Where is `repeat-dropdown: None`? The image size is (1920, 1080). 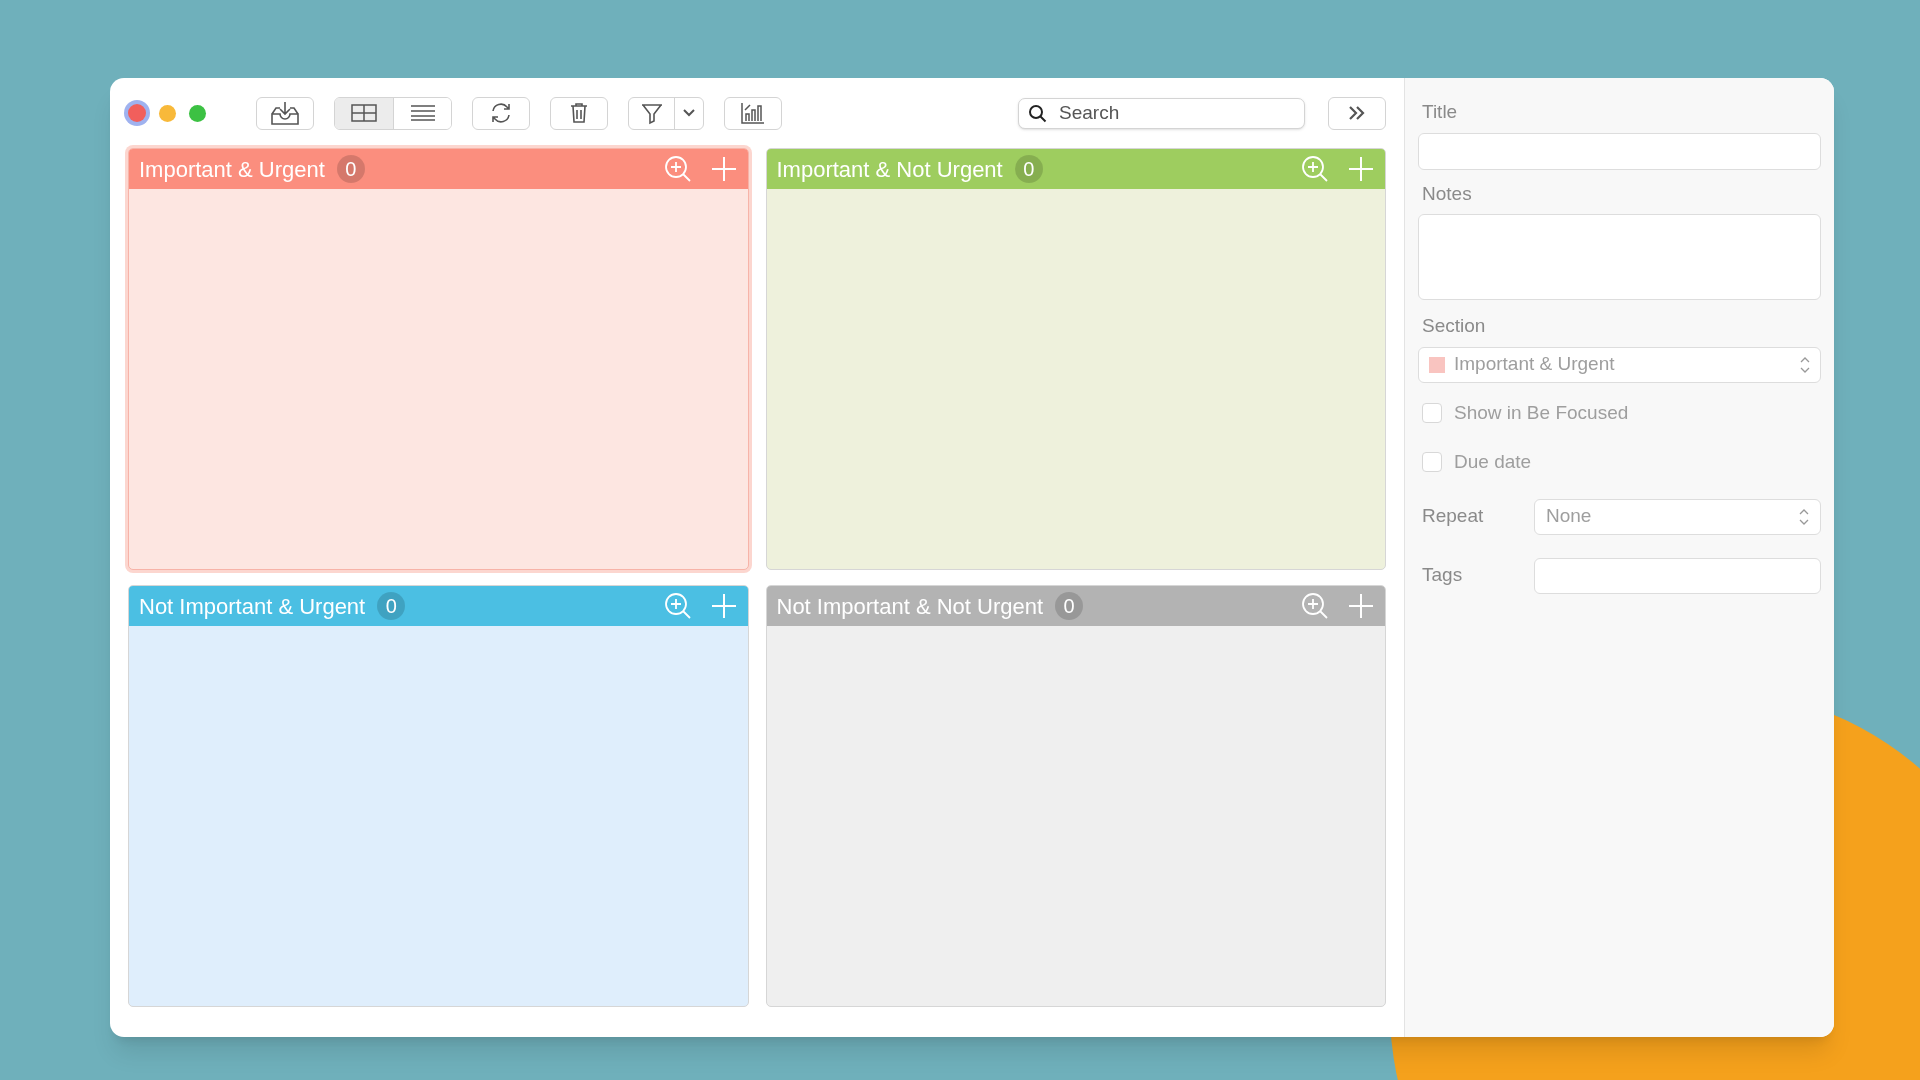
repeat-dropdown: None is located at coordinates (1677, 516).